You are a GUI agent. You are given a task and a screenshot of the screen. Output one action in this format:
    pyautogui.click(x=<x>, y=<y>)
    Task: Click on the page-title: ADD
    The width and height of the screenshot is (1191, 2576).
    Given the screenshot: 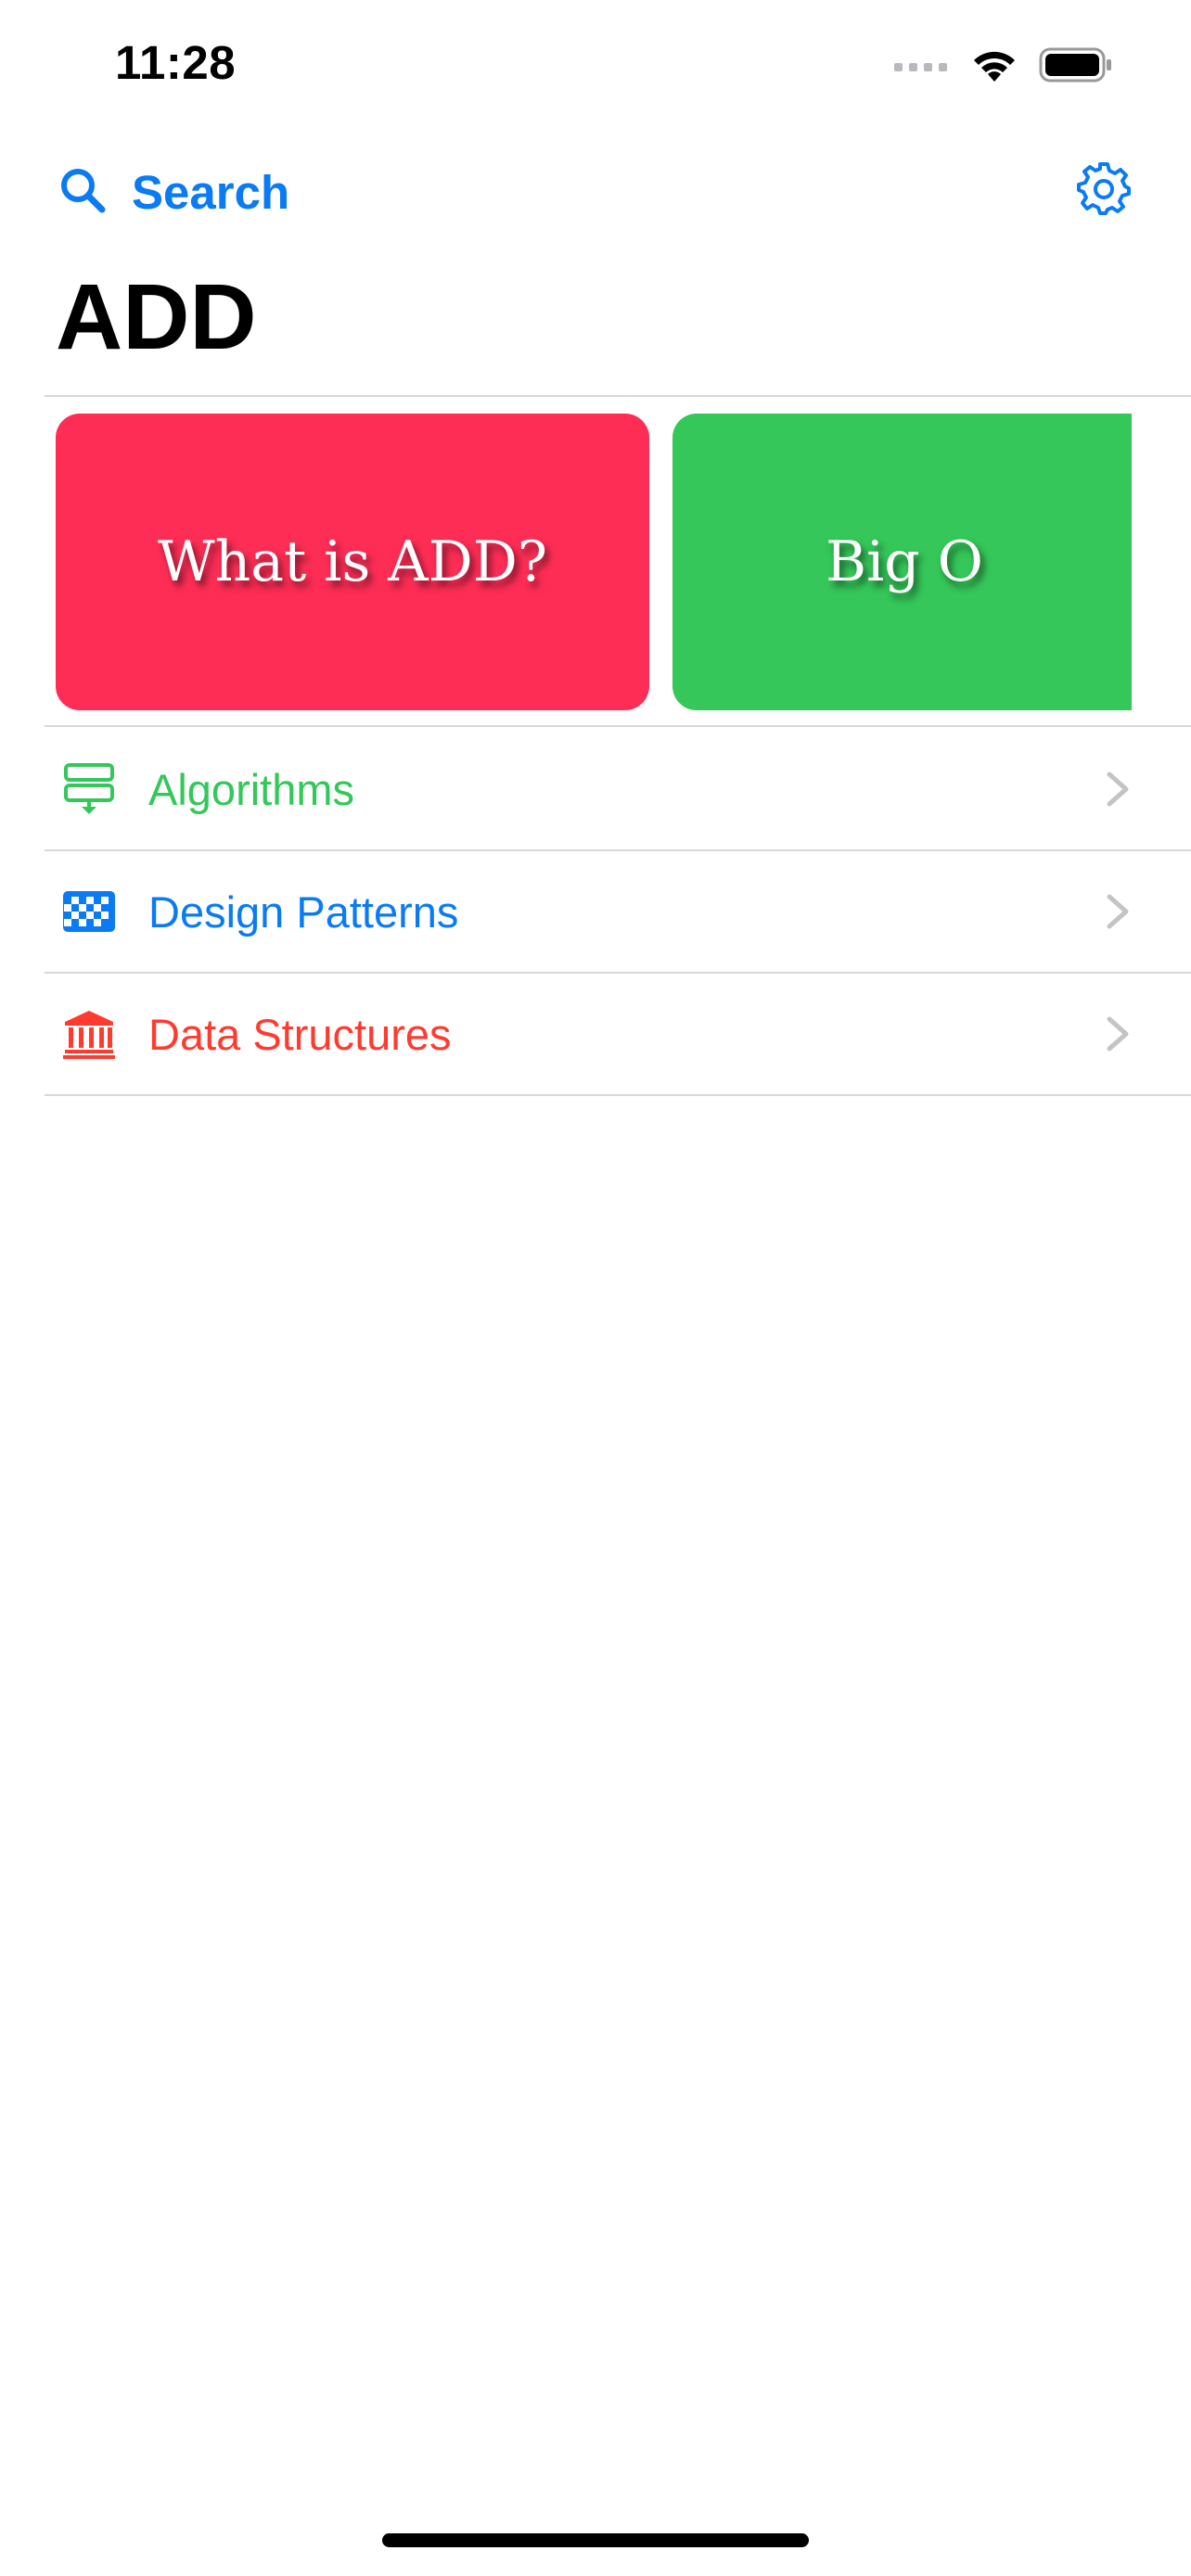 What is the action you would take?
    pyautogui.click(x=156, y=317)
    